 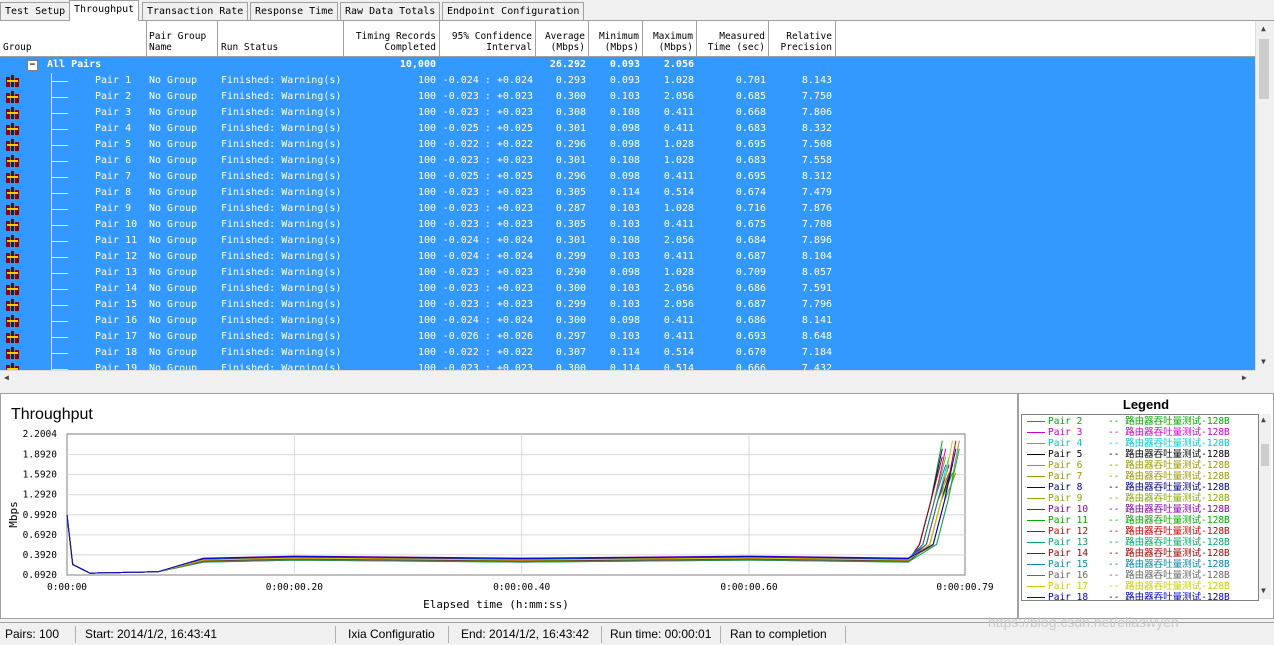 I want to click on legend-item: Pair 12 -- 路由器吞吐量测试-128B, so click(x=1128, y=531).